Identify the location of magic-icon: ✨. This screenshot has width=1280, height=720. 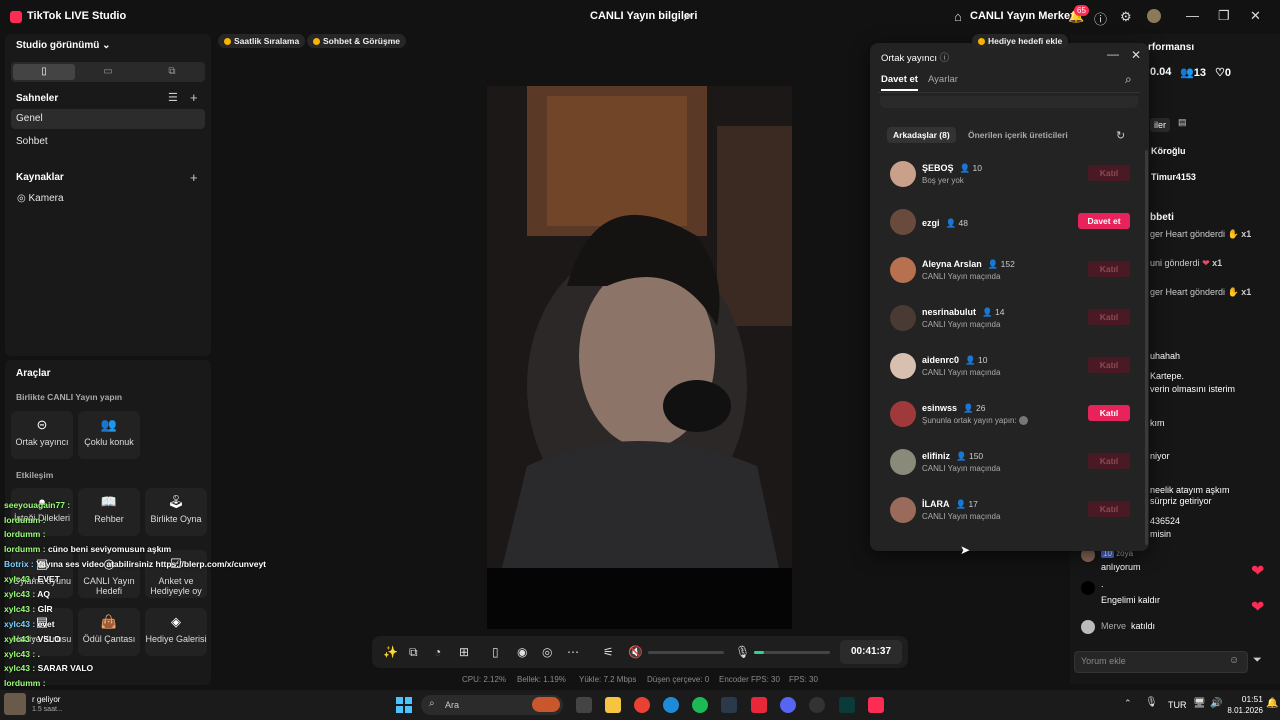
(390, 652).